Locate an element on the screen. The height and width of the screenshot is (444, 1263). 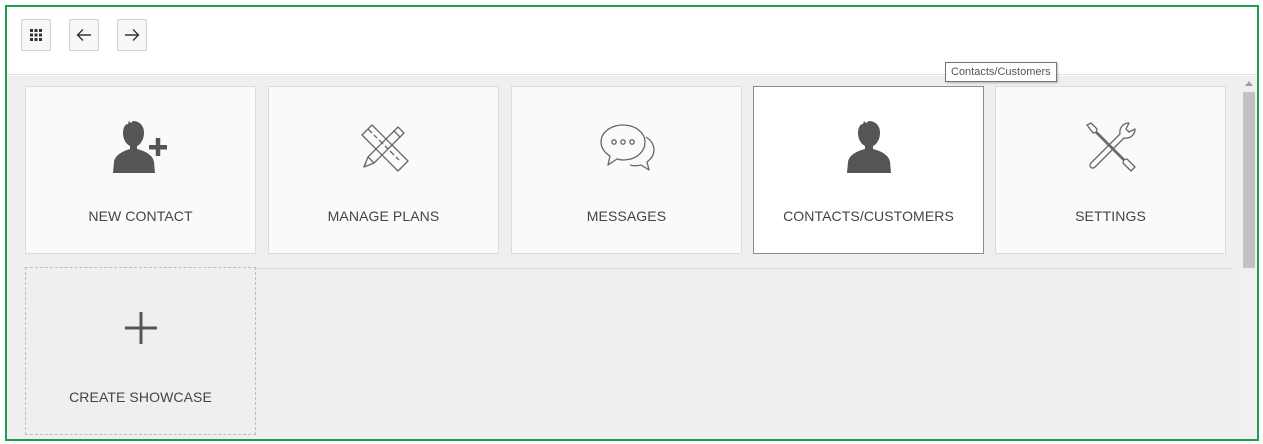
person-icon is located at coordinates (868, 147).